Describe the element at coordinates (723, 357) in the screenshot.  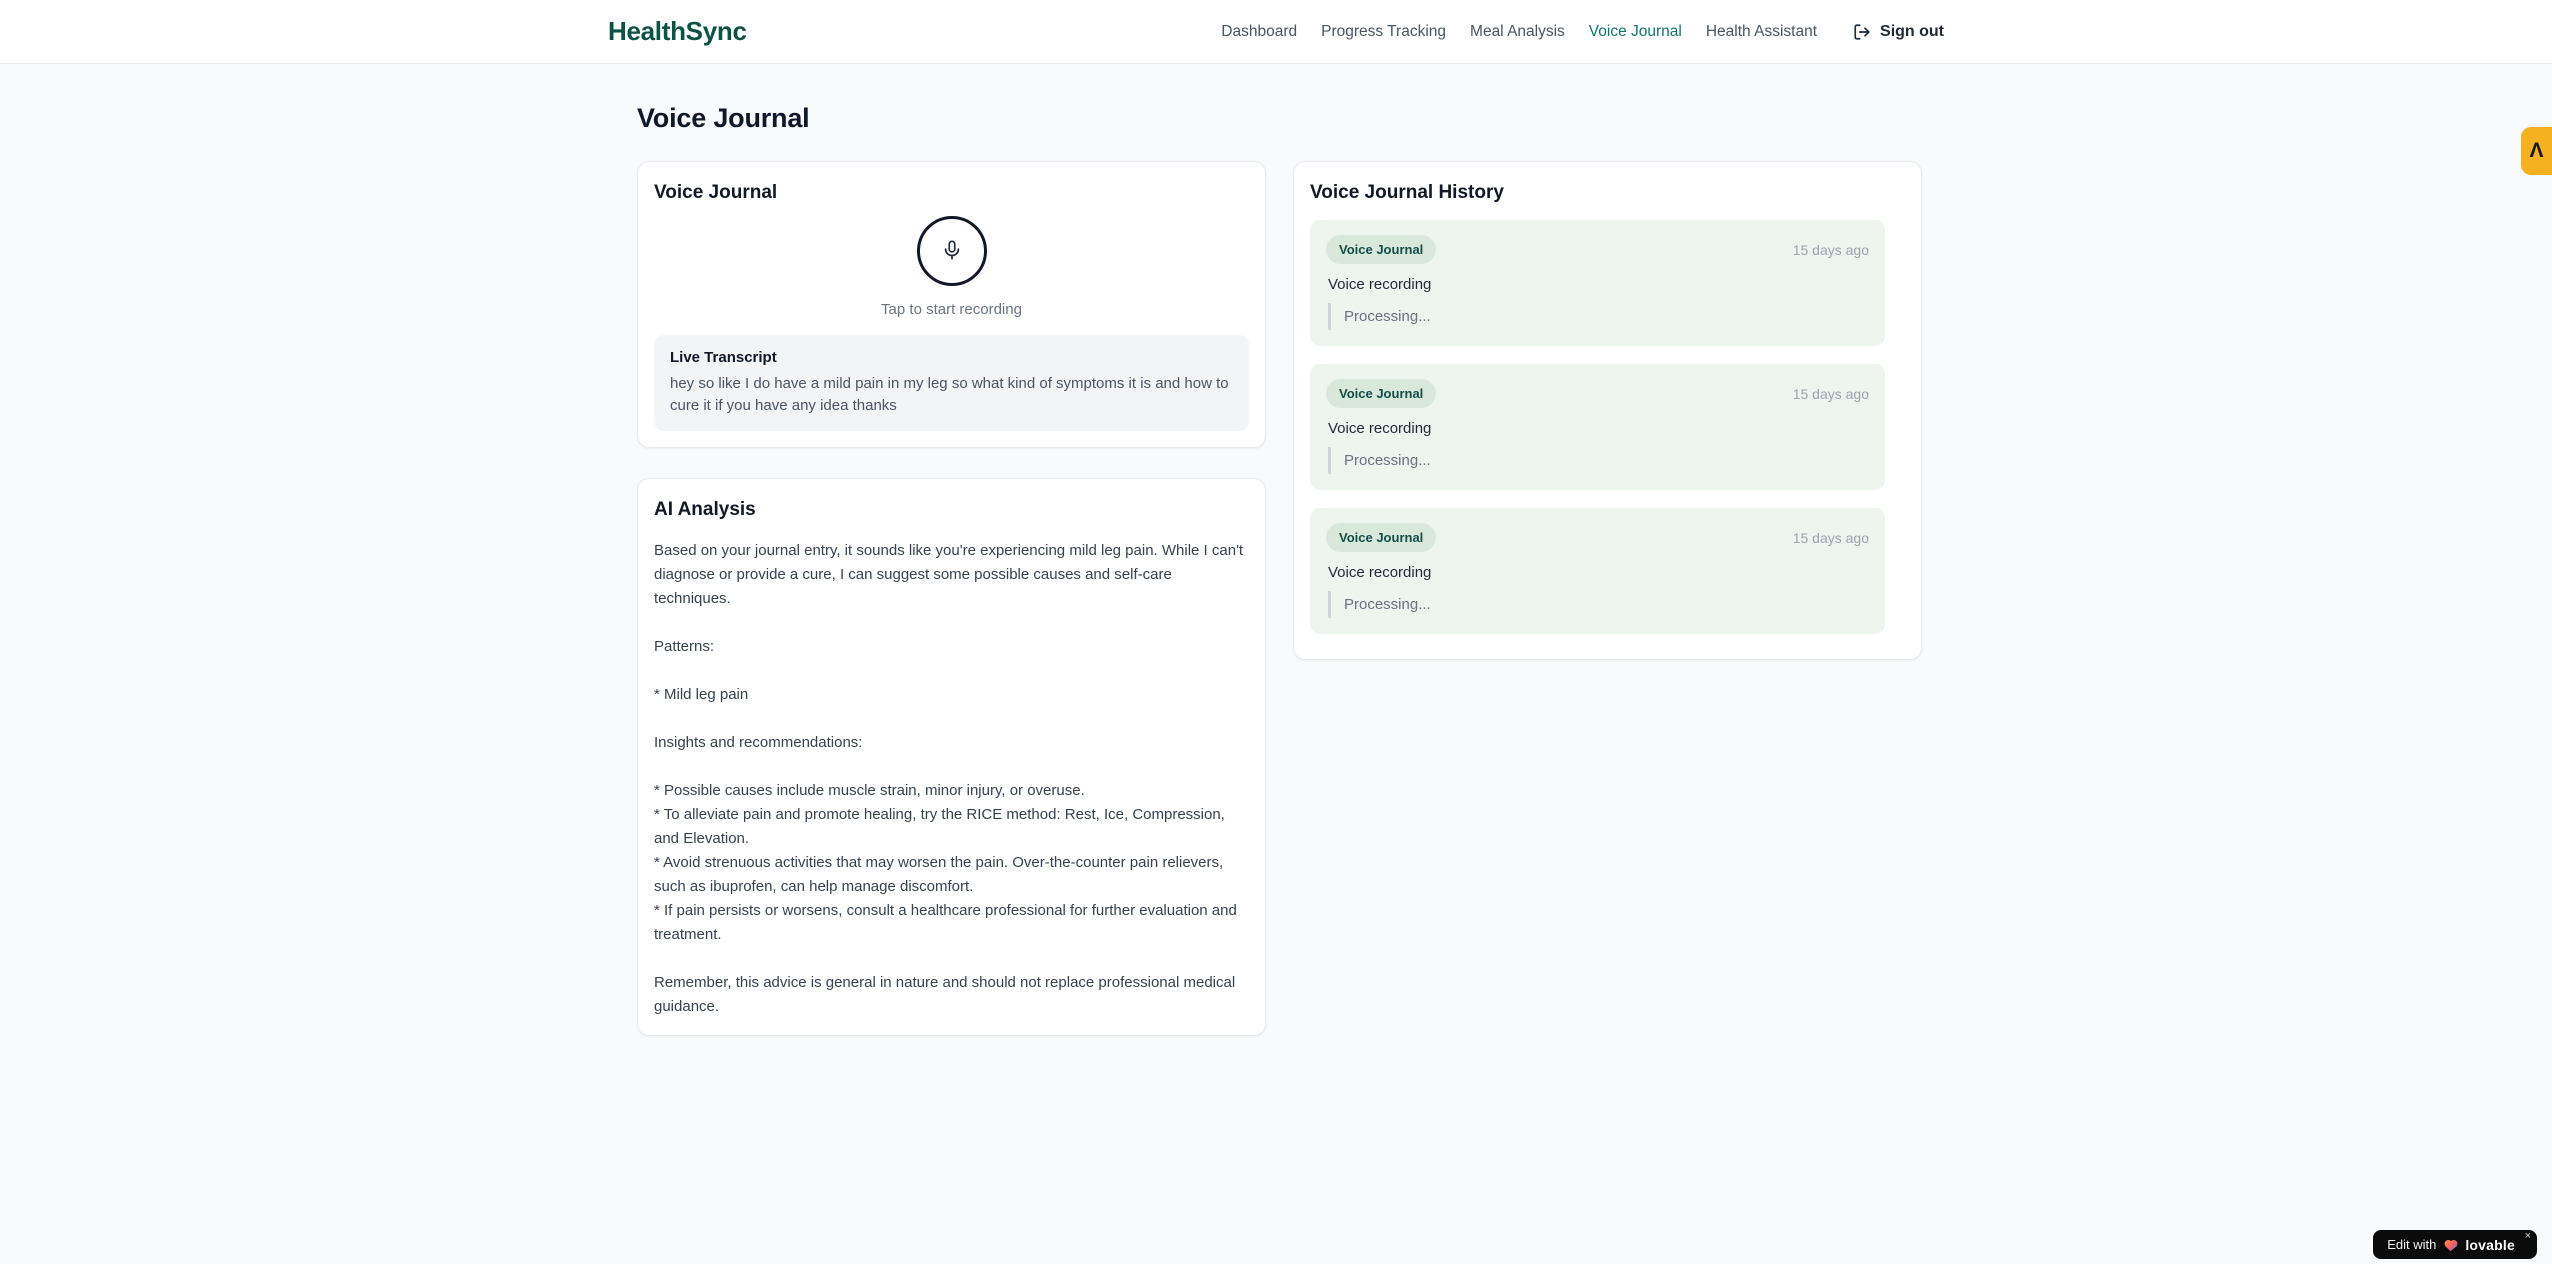
I see `live-transcript-label: Live Transcript` at that location.